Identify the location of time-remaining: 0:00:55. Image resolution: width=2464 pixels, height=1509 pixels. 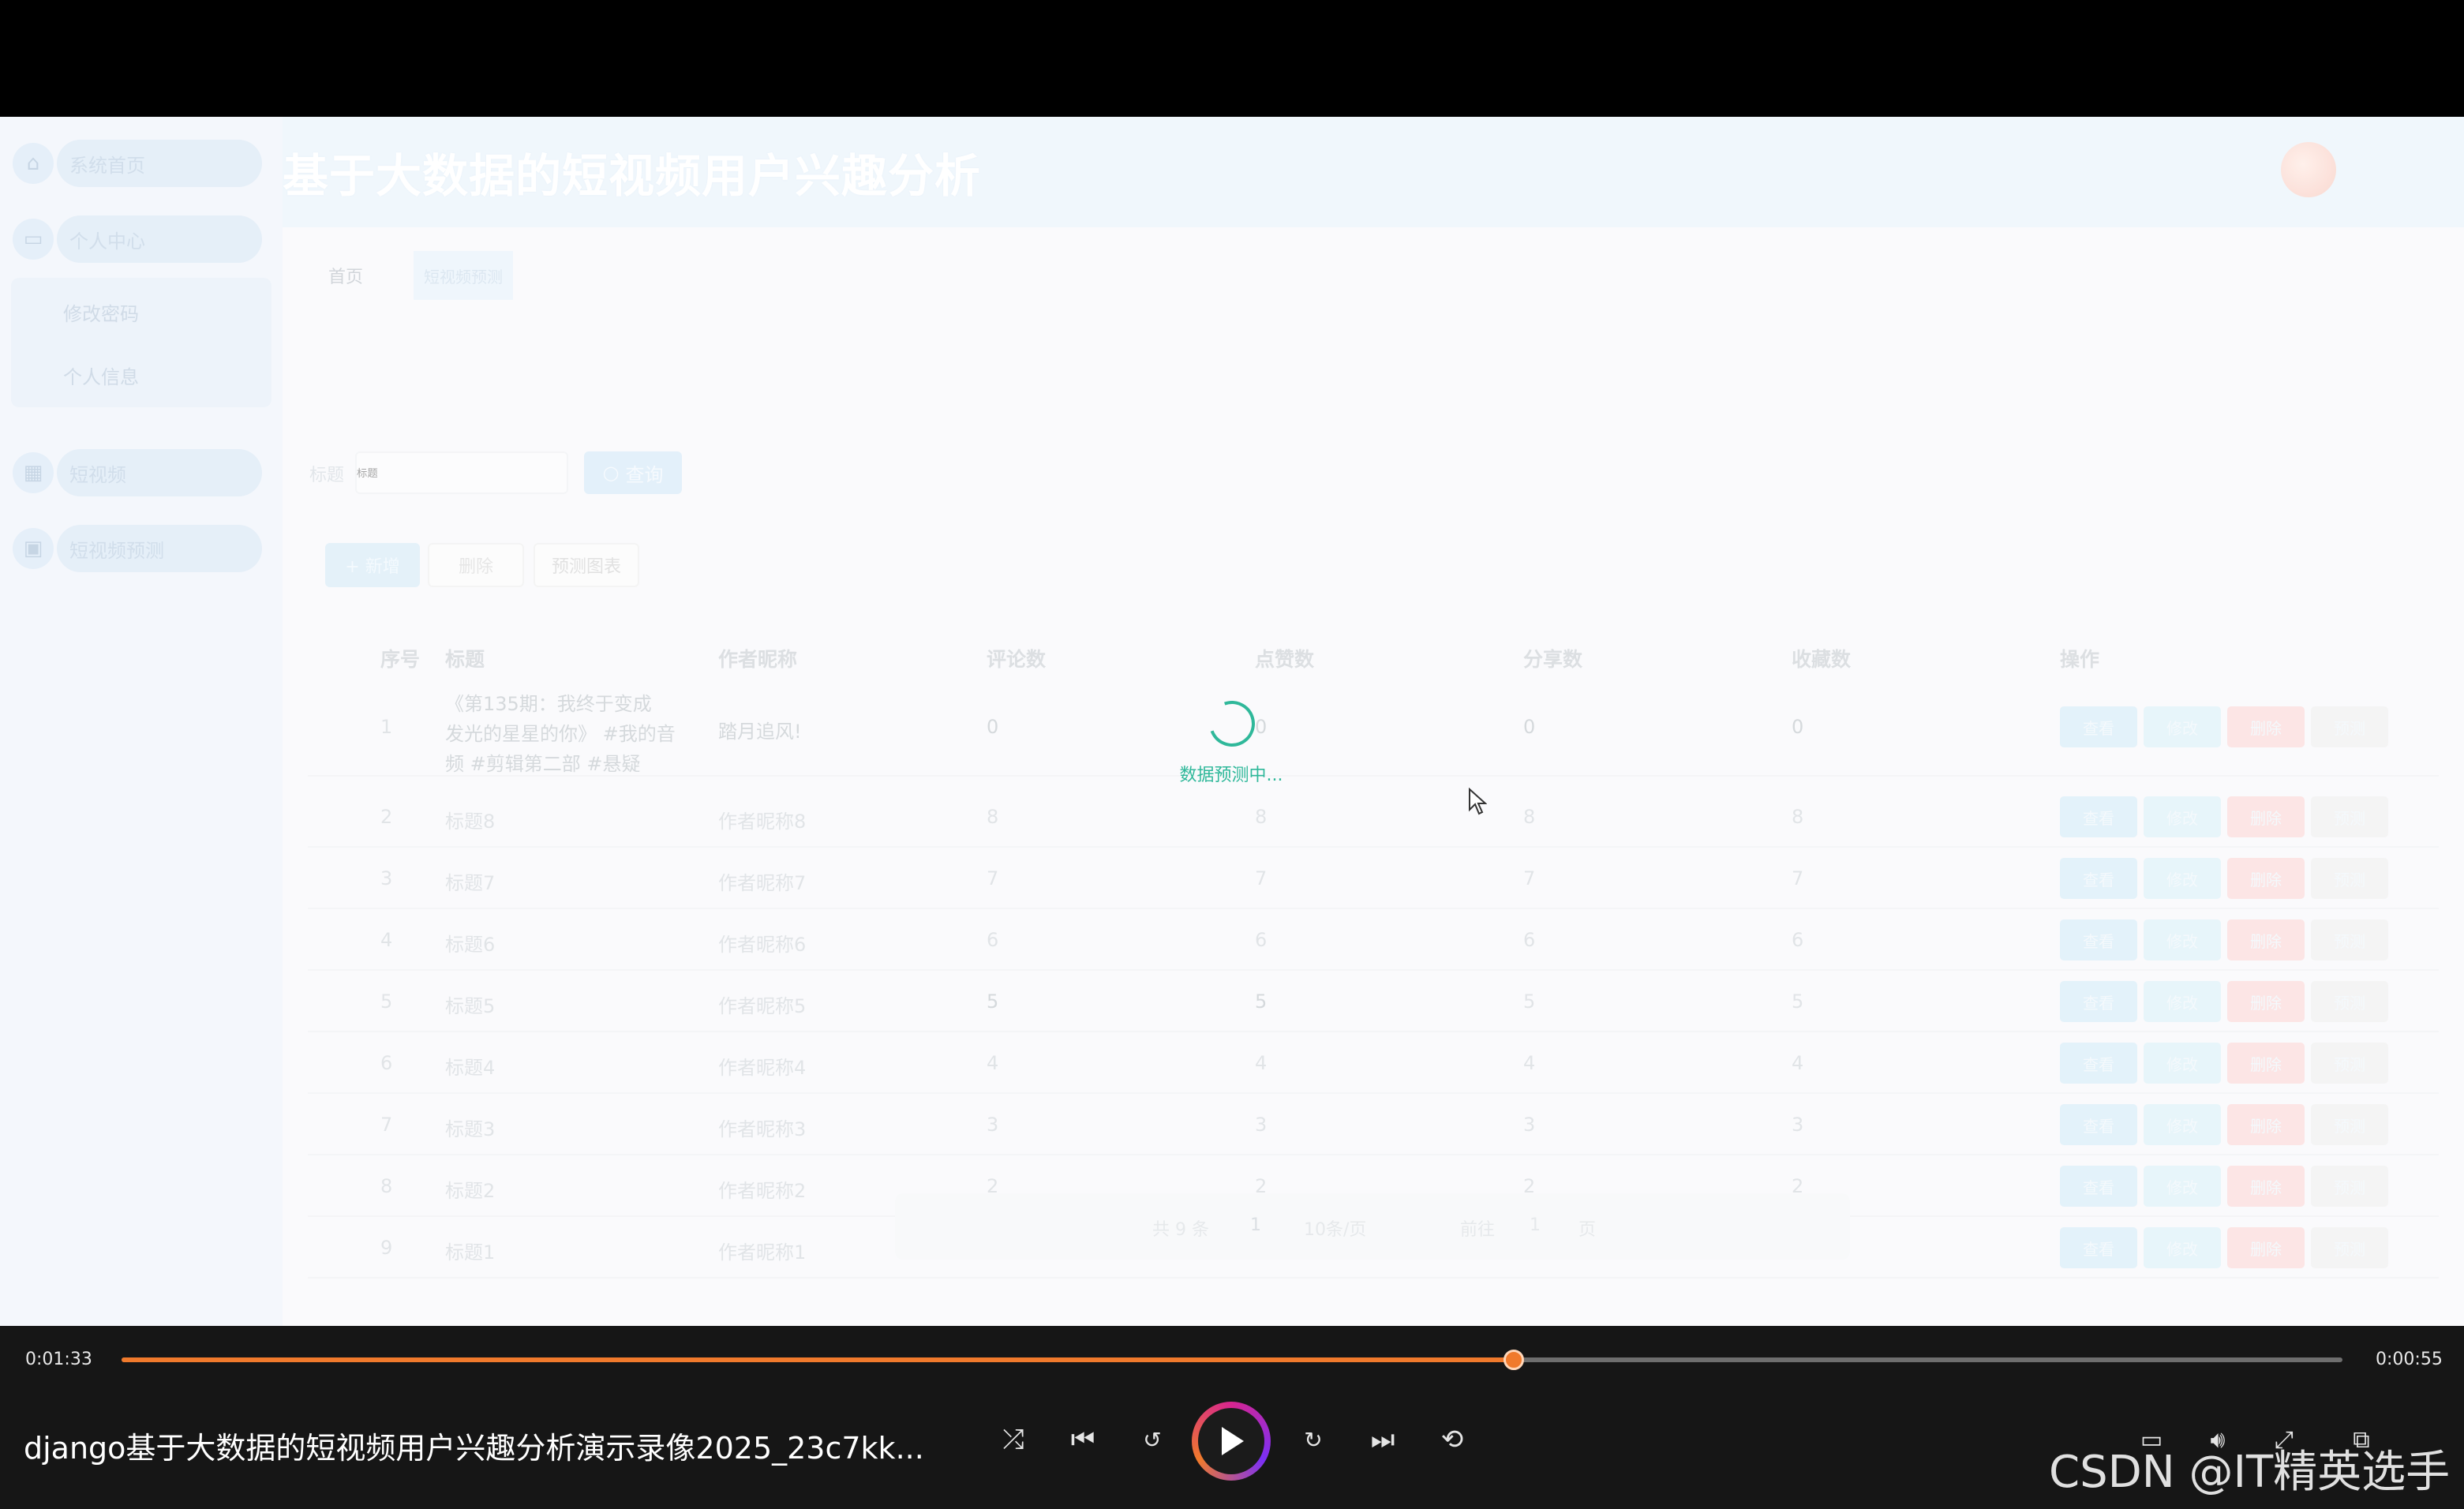
(2409, 1359).